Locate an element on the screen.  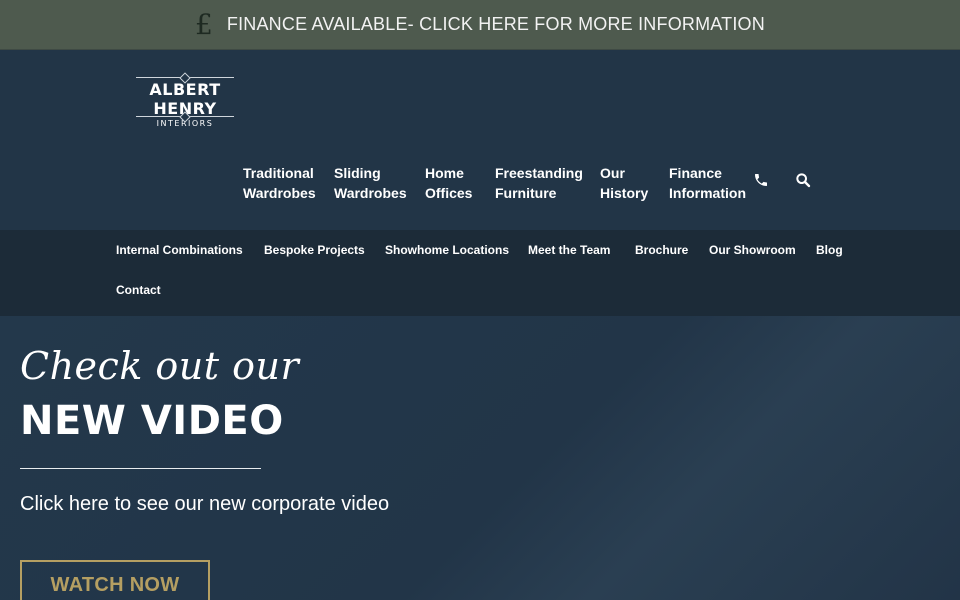
sub-nav-item-blog: Blog is located at coordinates (829, 250).